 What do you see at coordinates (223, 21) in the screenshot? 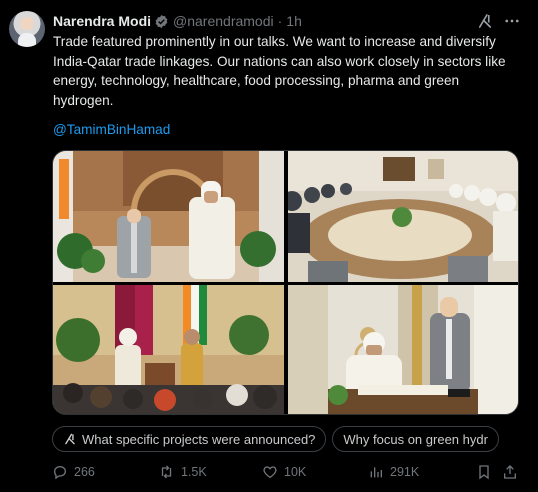
I see `author-handle: @narendramodi` at bounding box center [223, 21].